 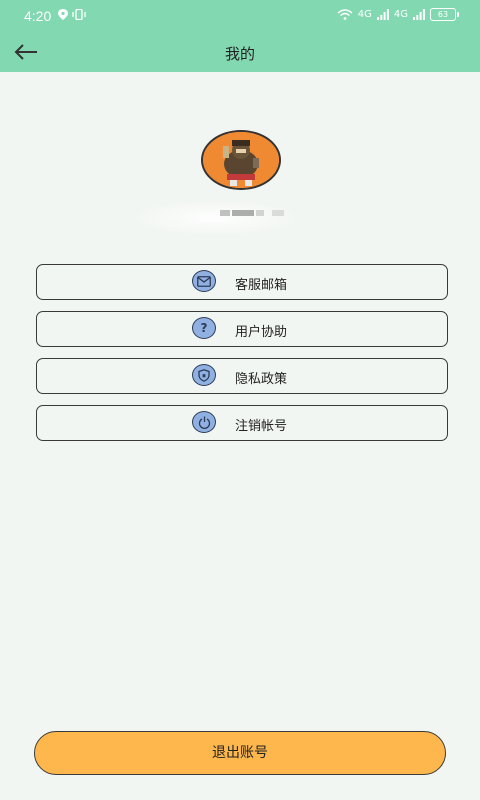 I want to click on menu-item-customer-email: 客服邮箱, so click(x=242, y=282).